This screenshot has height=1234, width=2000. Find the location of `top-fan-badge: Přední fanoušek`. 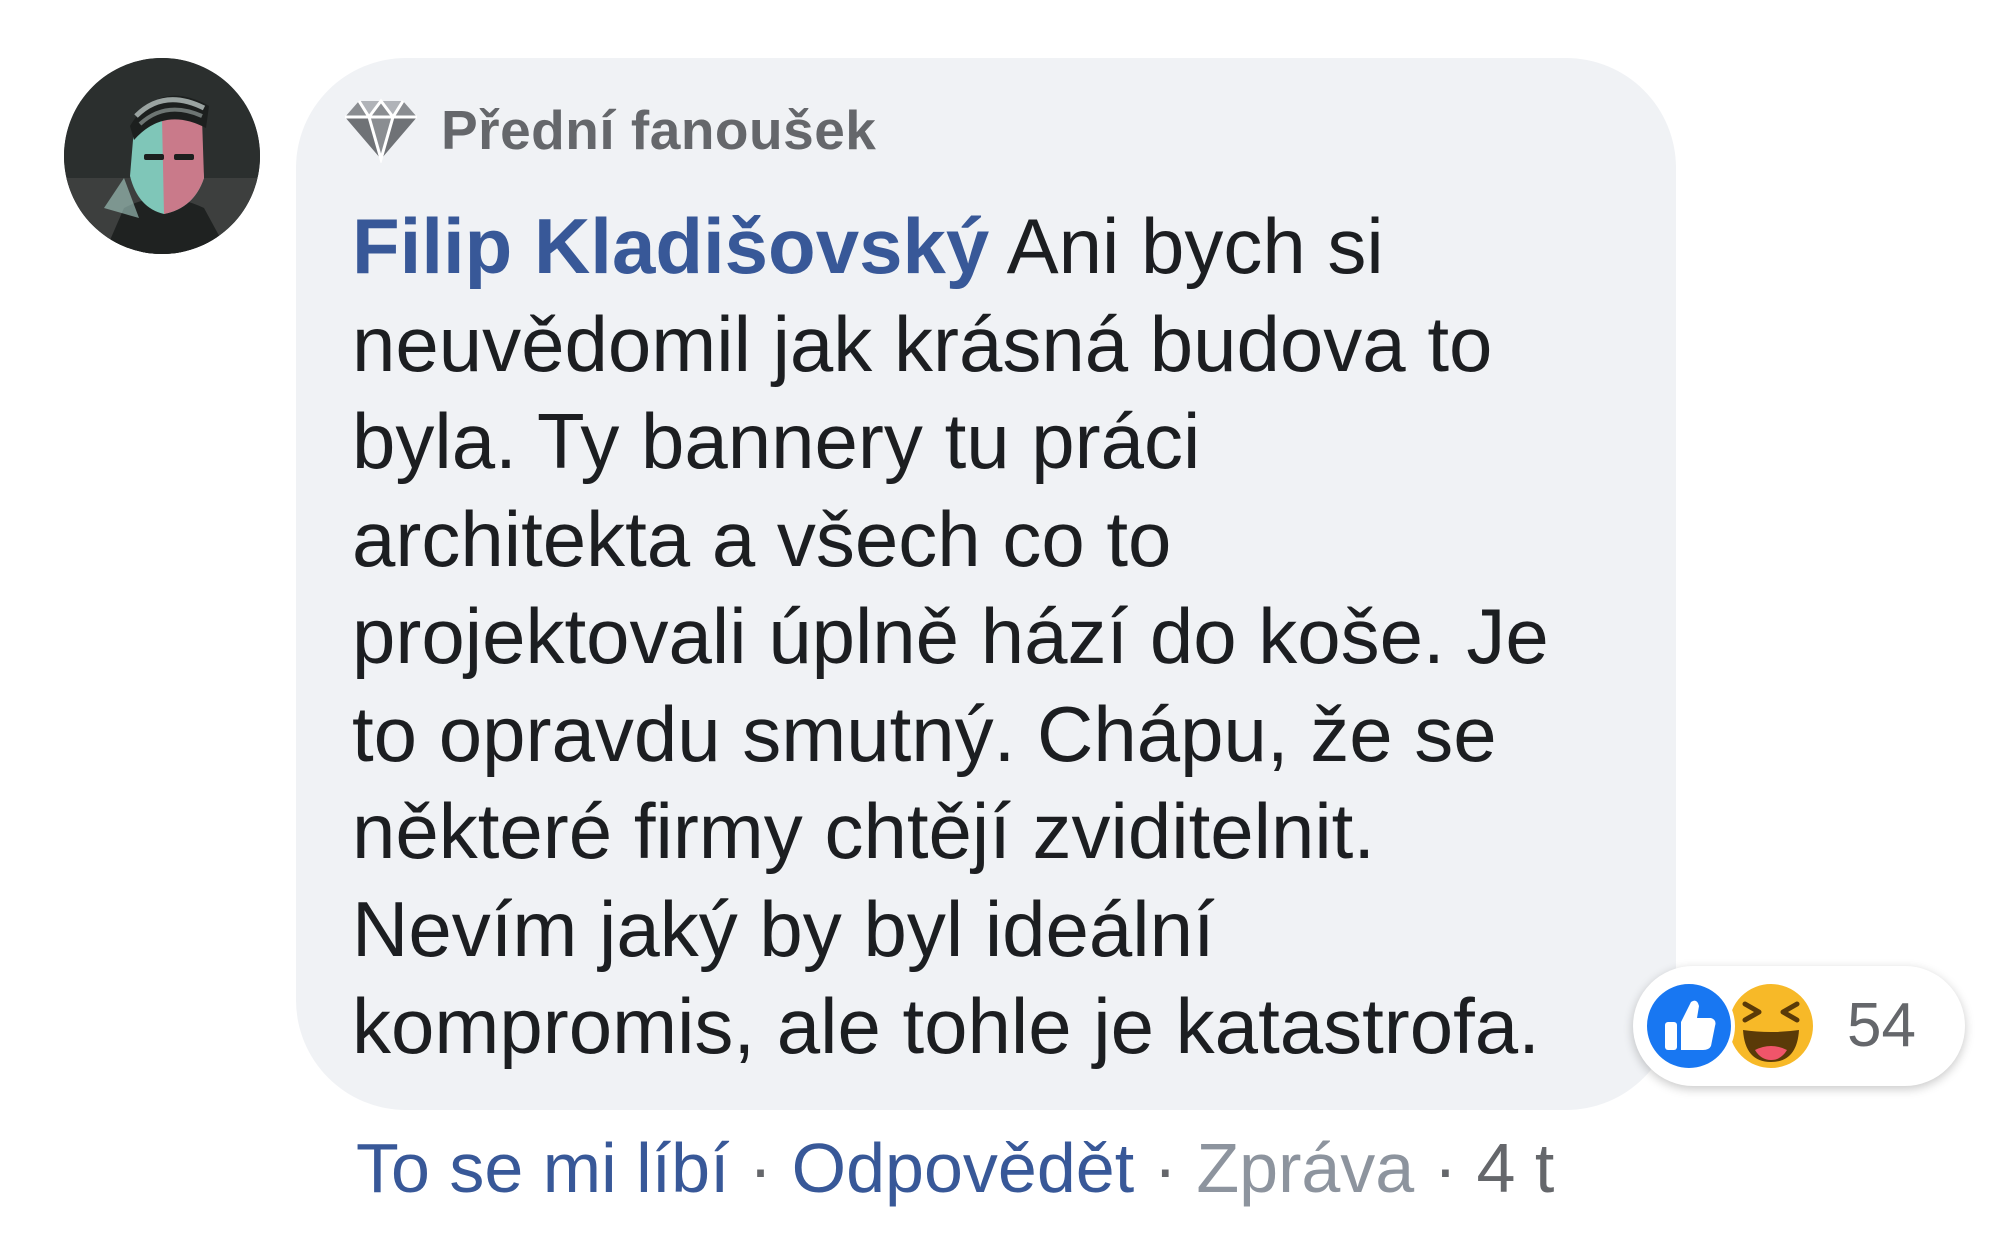

top-fan-badge: Přední fanoušek is located at coordinates (609, 130).